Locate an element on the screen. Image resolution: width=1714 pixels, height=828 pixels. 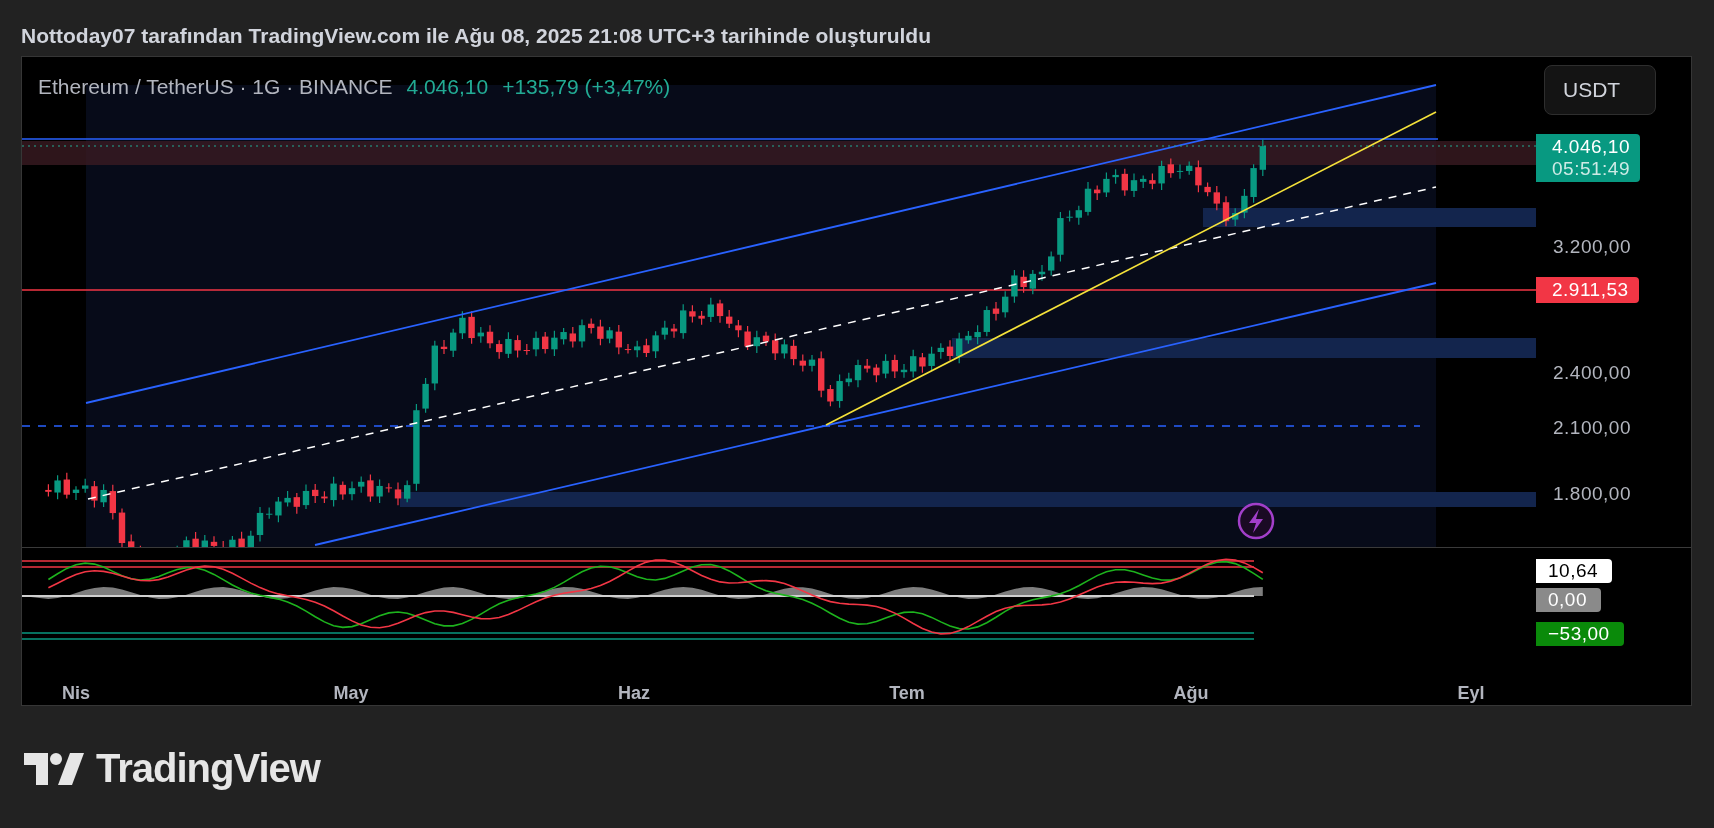
indicator-value: 10,64 is located at coordinates (1574, 571).